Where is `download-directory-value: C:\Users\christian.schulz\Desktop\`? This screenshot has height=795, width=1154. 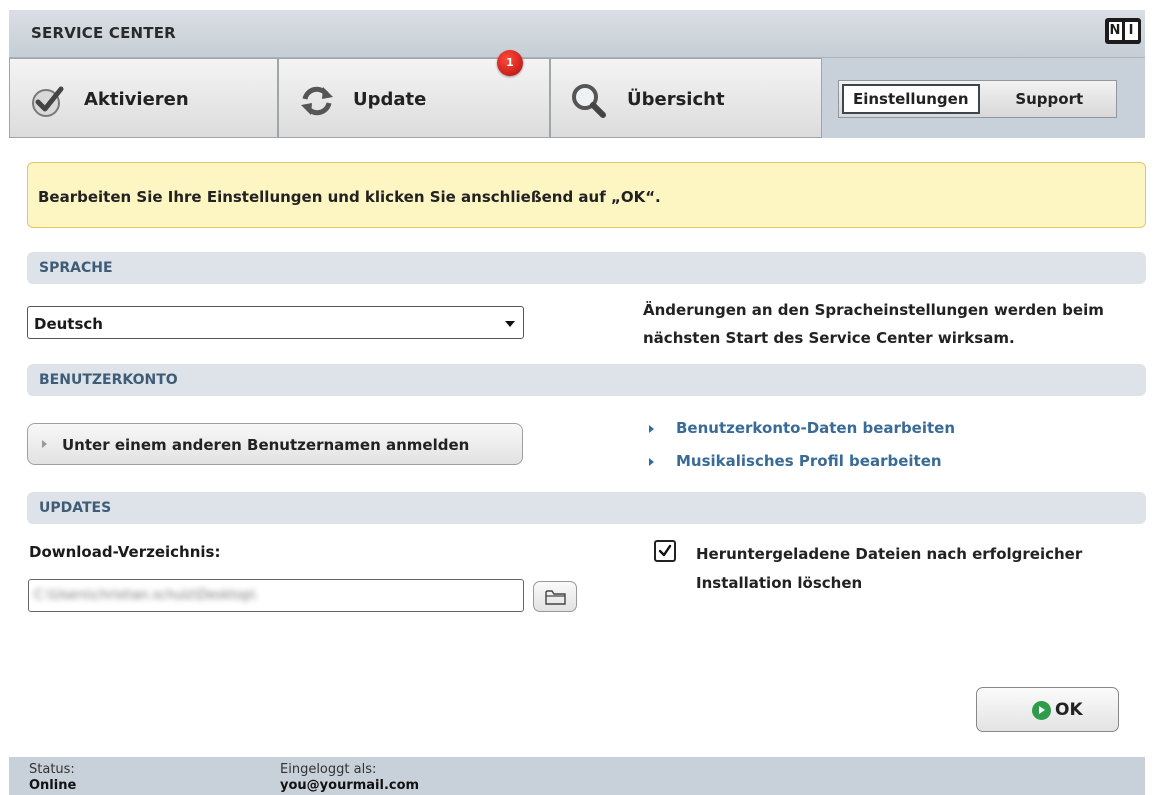
download-directory-value: C:\Users\christian.schulz\Desktop\ is located at coordinates (145, 595).